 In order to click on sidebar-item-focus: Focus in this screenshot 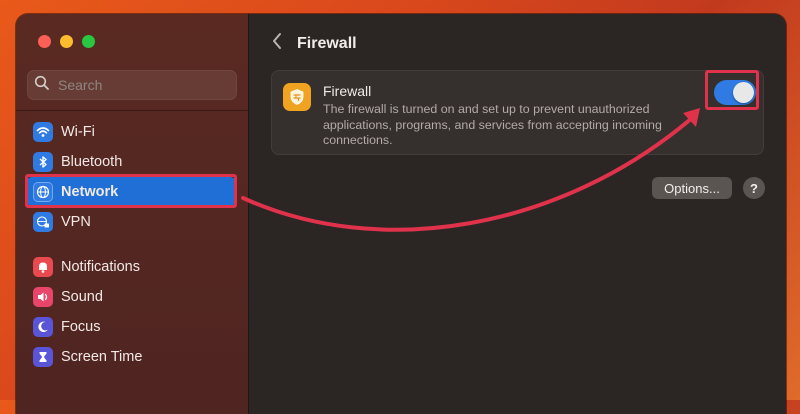, I will do `click(131, 326)`.